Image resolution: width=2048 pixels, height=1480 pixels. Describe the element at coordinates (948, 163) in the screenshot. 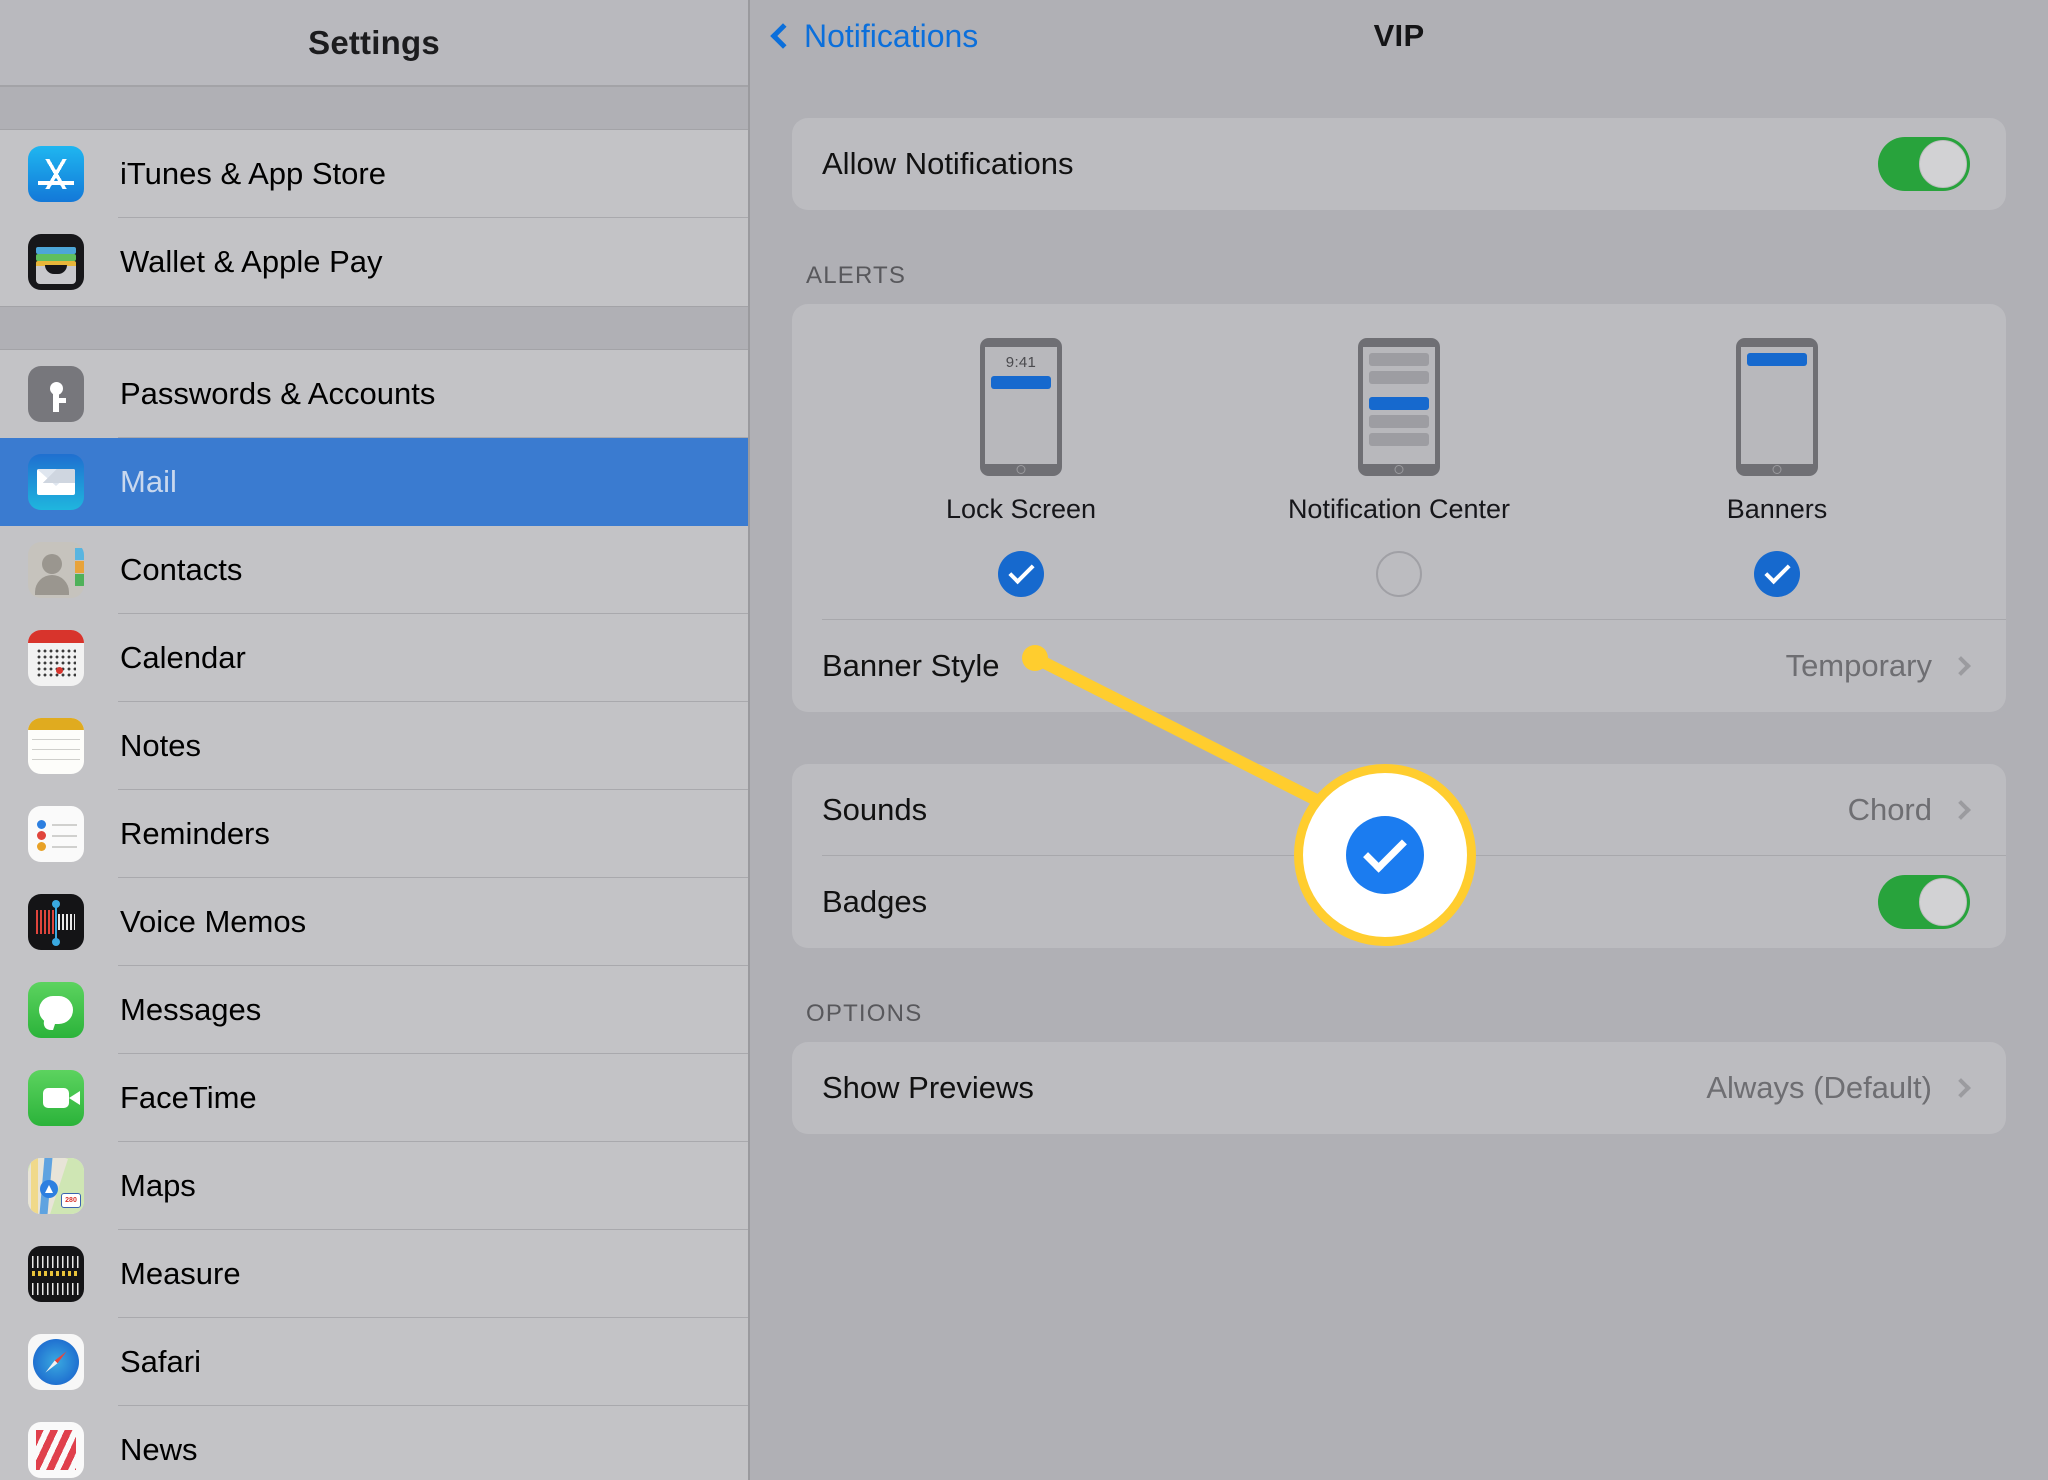

I see `allow-notifications-label: Allow Notifications` at that location.